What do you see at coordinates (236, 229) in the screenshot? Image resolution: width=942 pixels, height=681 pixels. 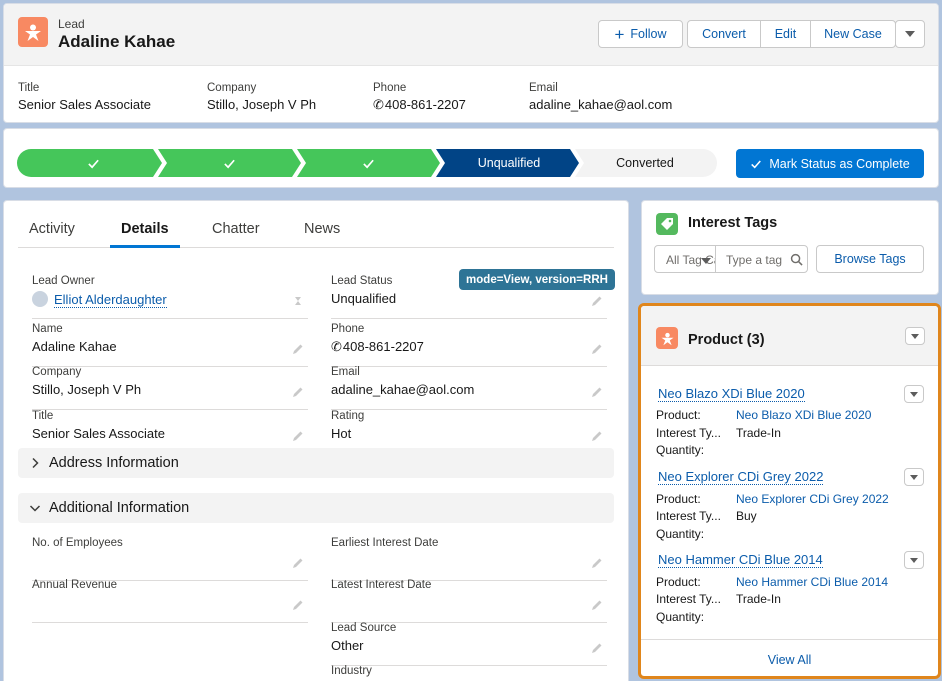 I see `tab-chatter: Chatter` at bounding box center [236, 229].